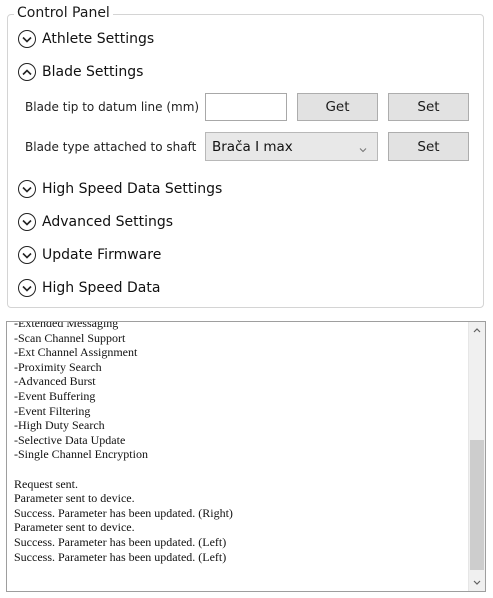 The image size is (493, 598). I want to click on log-line: -Ext Channel Assignment, so click(76, 352).